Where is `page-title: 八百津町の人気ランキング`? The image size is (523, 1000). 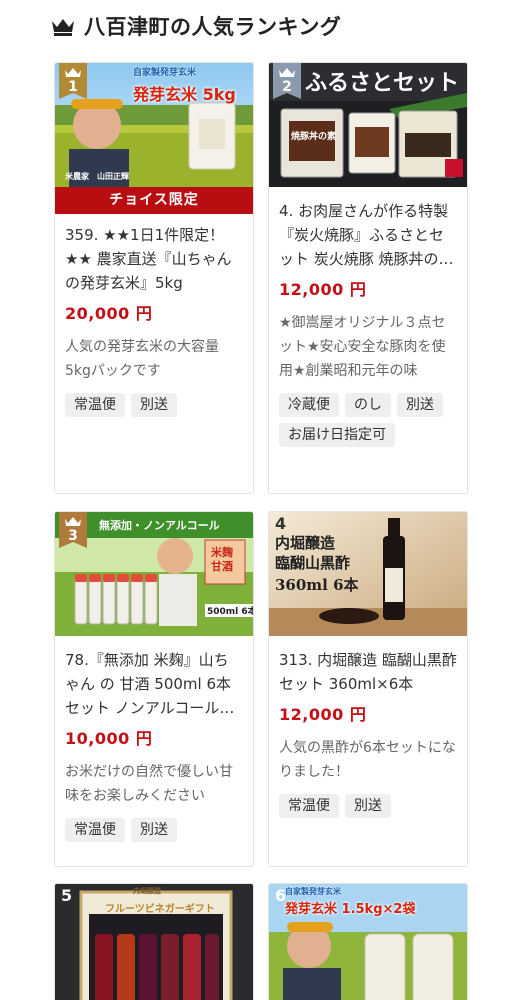
page-title: 八百津町の人気ランキング is located at coordinates (213, 27).